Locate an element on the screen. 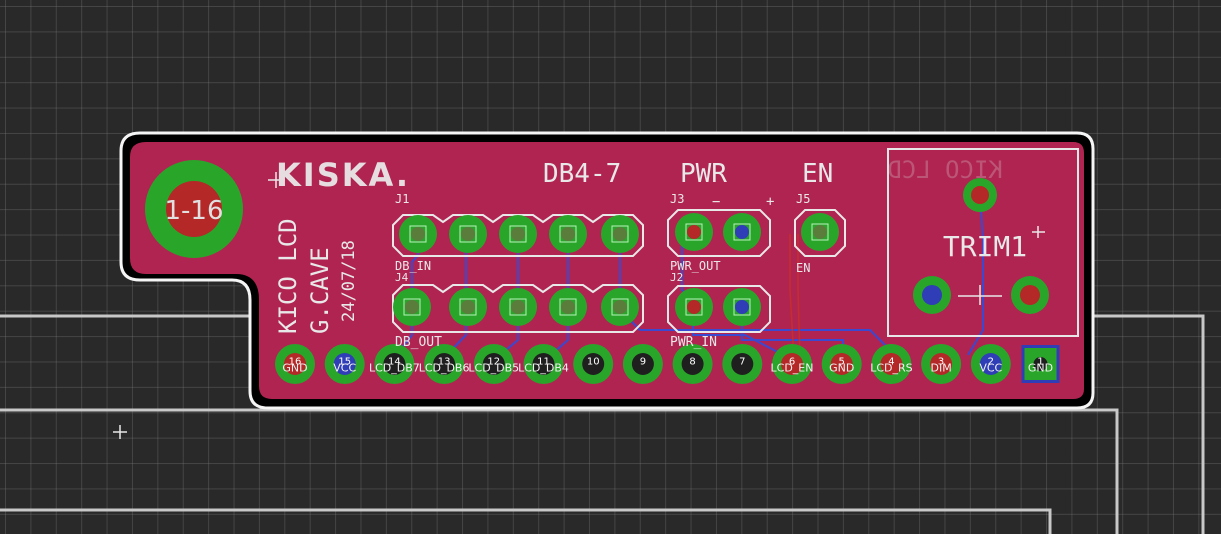  mount-hole is located at coordinates (194, 209).